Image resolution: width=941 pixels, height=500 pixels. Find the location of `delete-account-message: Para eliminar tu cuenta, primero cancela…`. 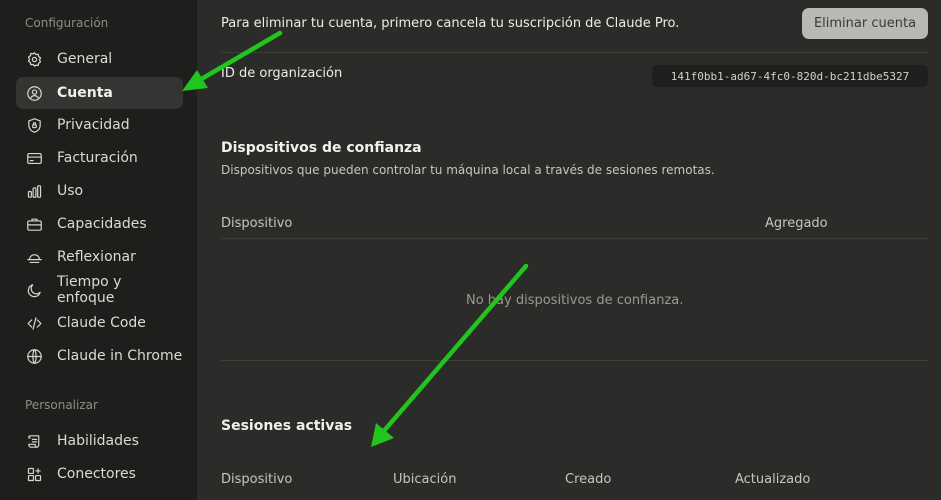

delete-account-message: Para eliminar tu cuenta, primero cancela… is located at coordinates (450, 23).